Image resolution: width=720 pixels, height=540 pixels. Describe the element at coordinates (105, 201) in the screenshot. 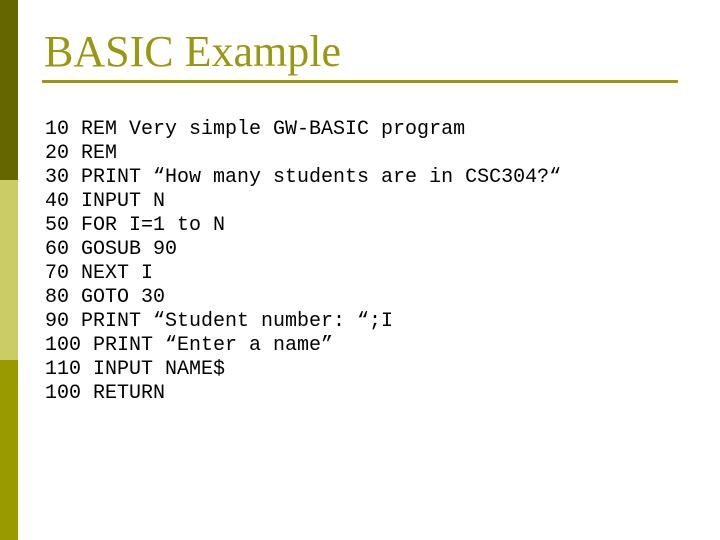

I see `code-line: 40 INPUT N` at that location.